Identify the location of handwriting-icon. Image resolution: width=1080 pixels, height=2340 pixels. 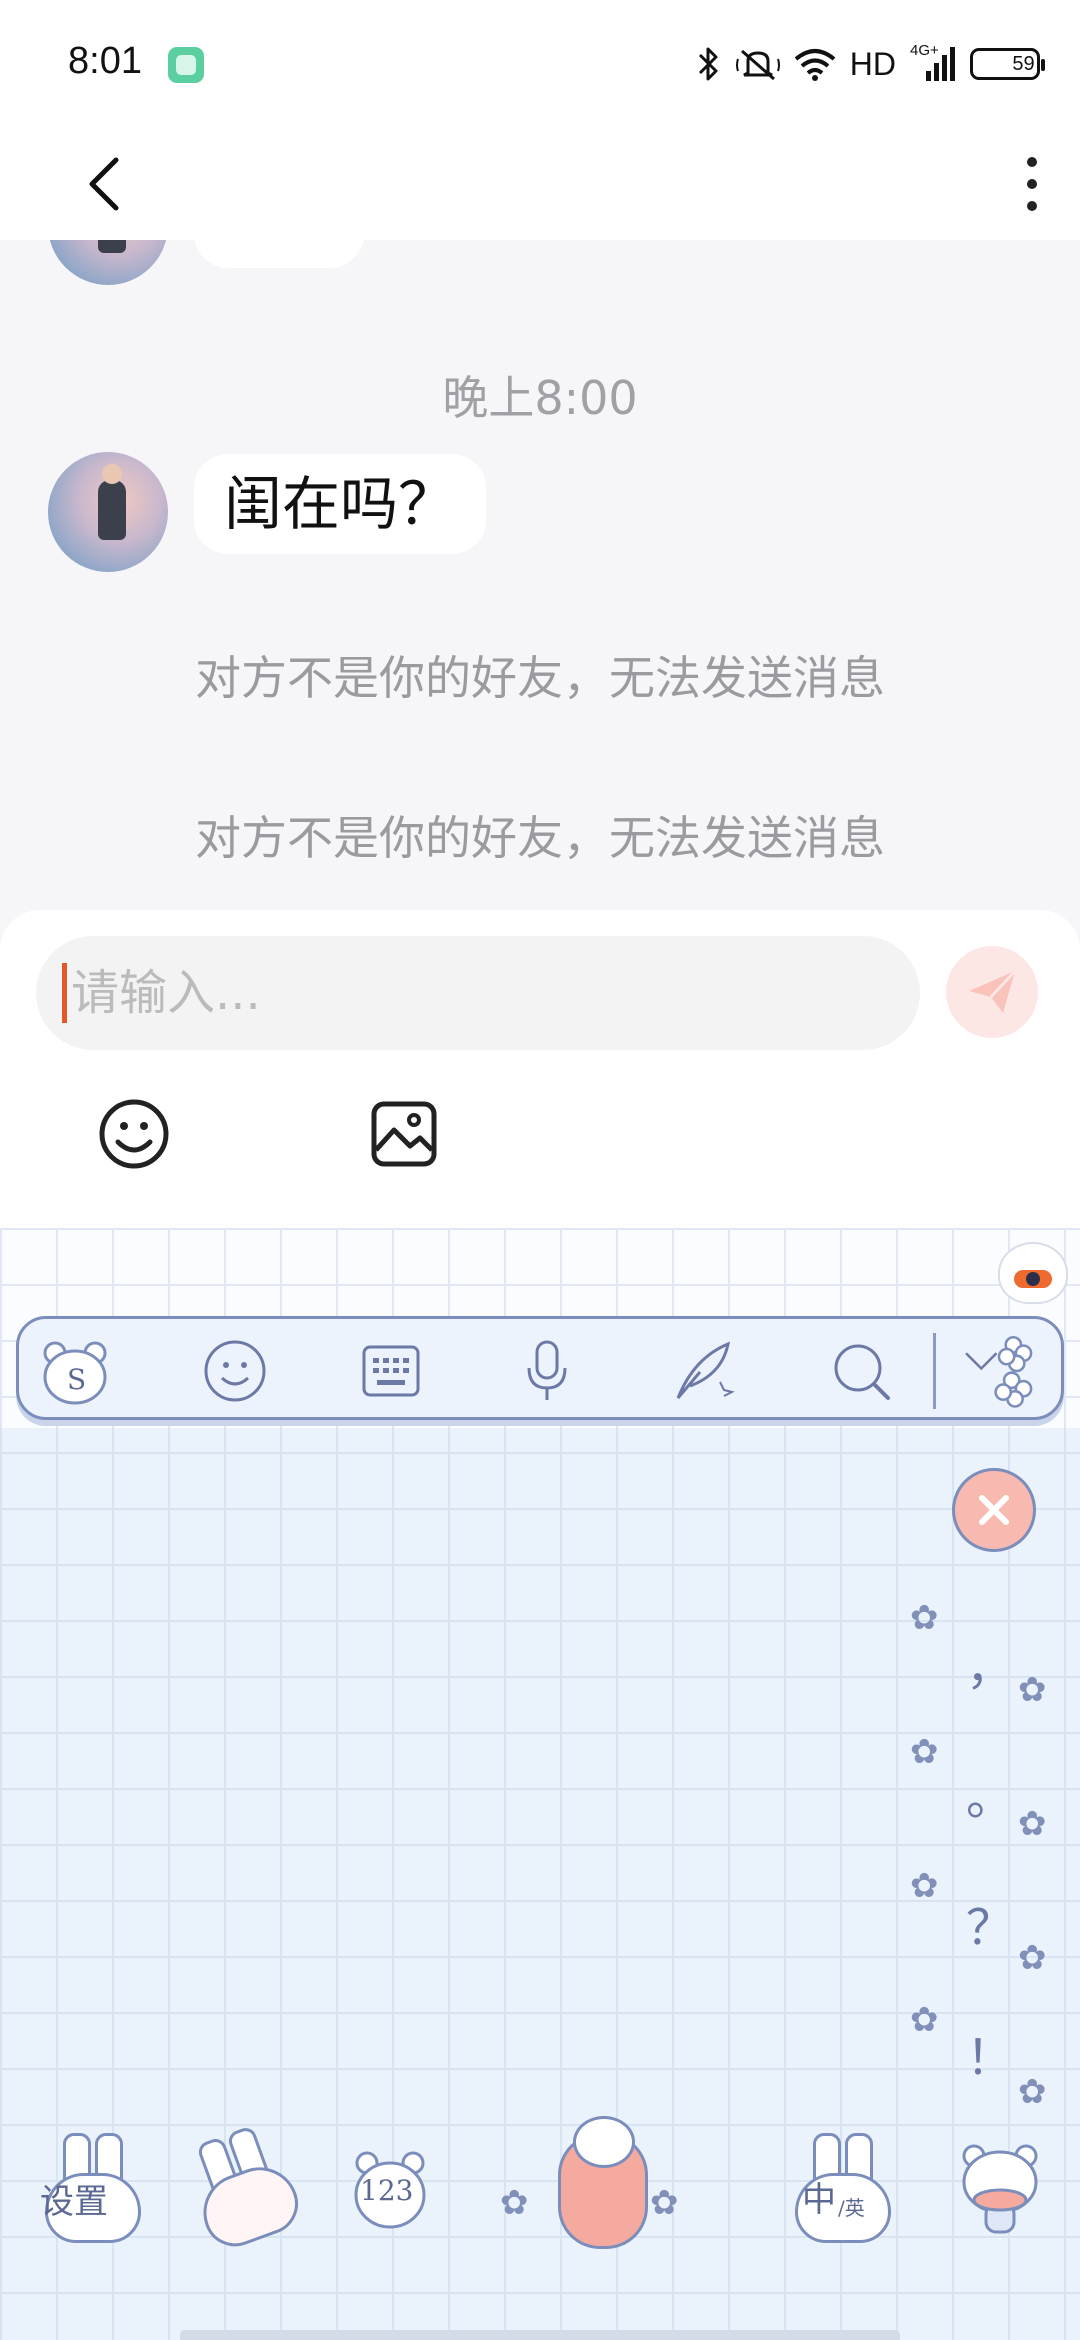
(703, 1371).